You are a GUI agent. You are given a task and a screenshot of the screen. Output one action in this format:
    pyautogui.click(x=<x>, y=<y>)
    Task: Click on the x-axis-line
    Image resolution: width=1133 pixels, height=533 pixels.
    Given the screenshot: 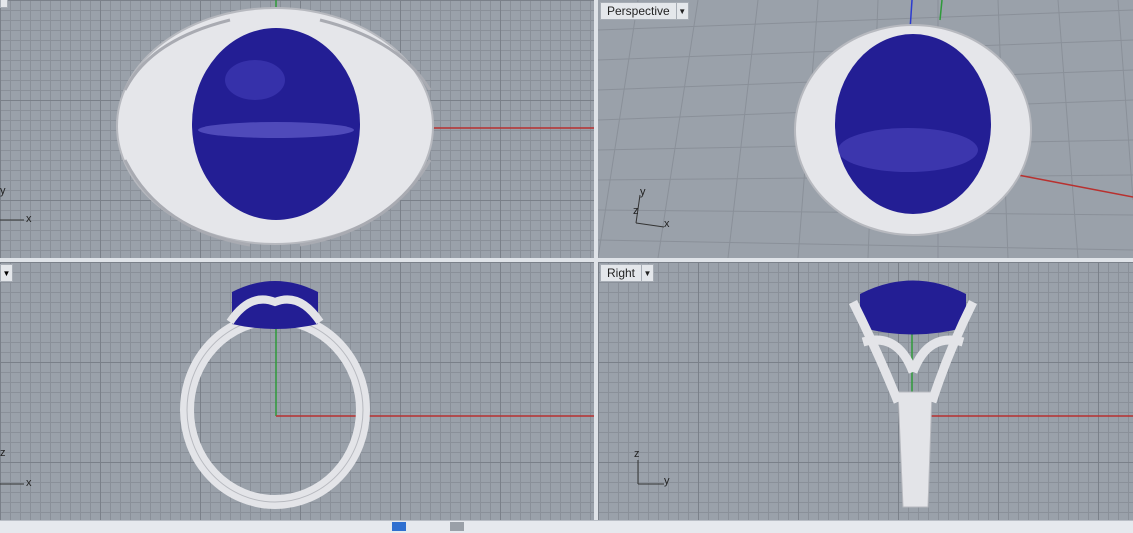 What is the action you would take?
    pyautogui.click(x=1075, y=186)
    